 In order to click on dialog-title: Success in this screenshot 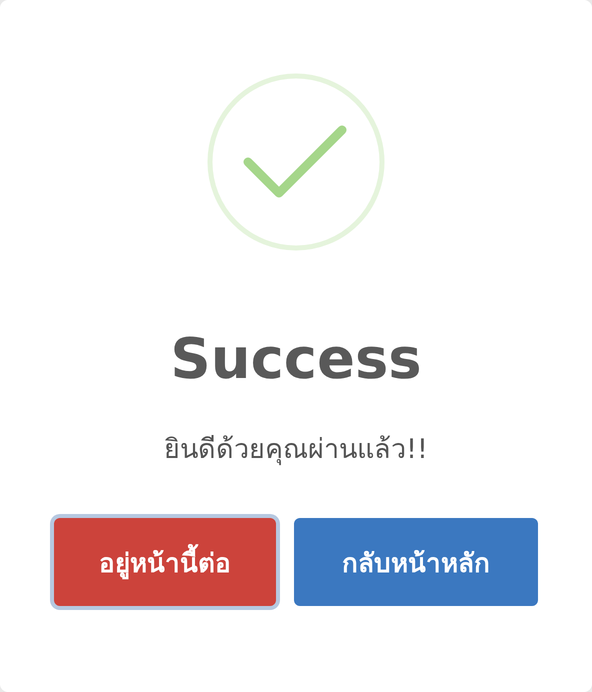, I will do `click(296, 360)`.